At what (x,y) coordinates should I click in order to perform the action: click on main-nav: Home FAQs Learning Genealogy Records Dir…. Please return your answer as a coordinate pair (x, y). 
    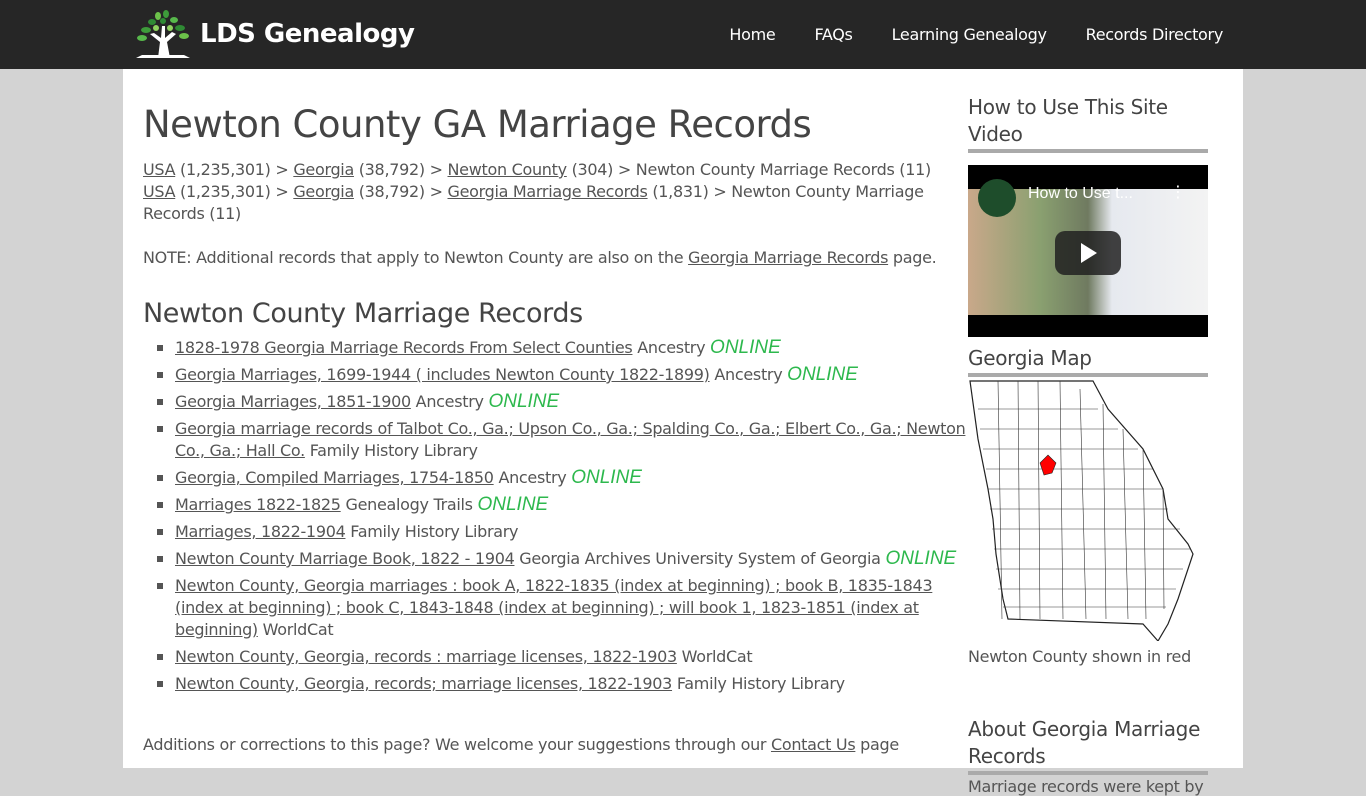
    Looking at the image, I should click on (956, 34).